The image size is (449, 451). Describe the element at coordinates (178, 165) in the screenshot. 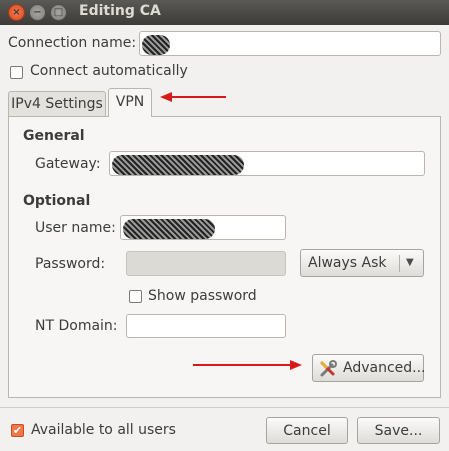

I see `redacted-gateway` at that location.